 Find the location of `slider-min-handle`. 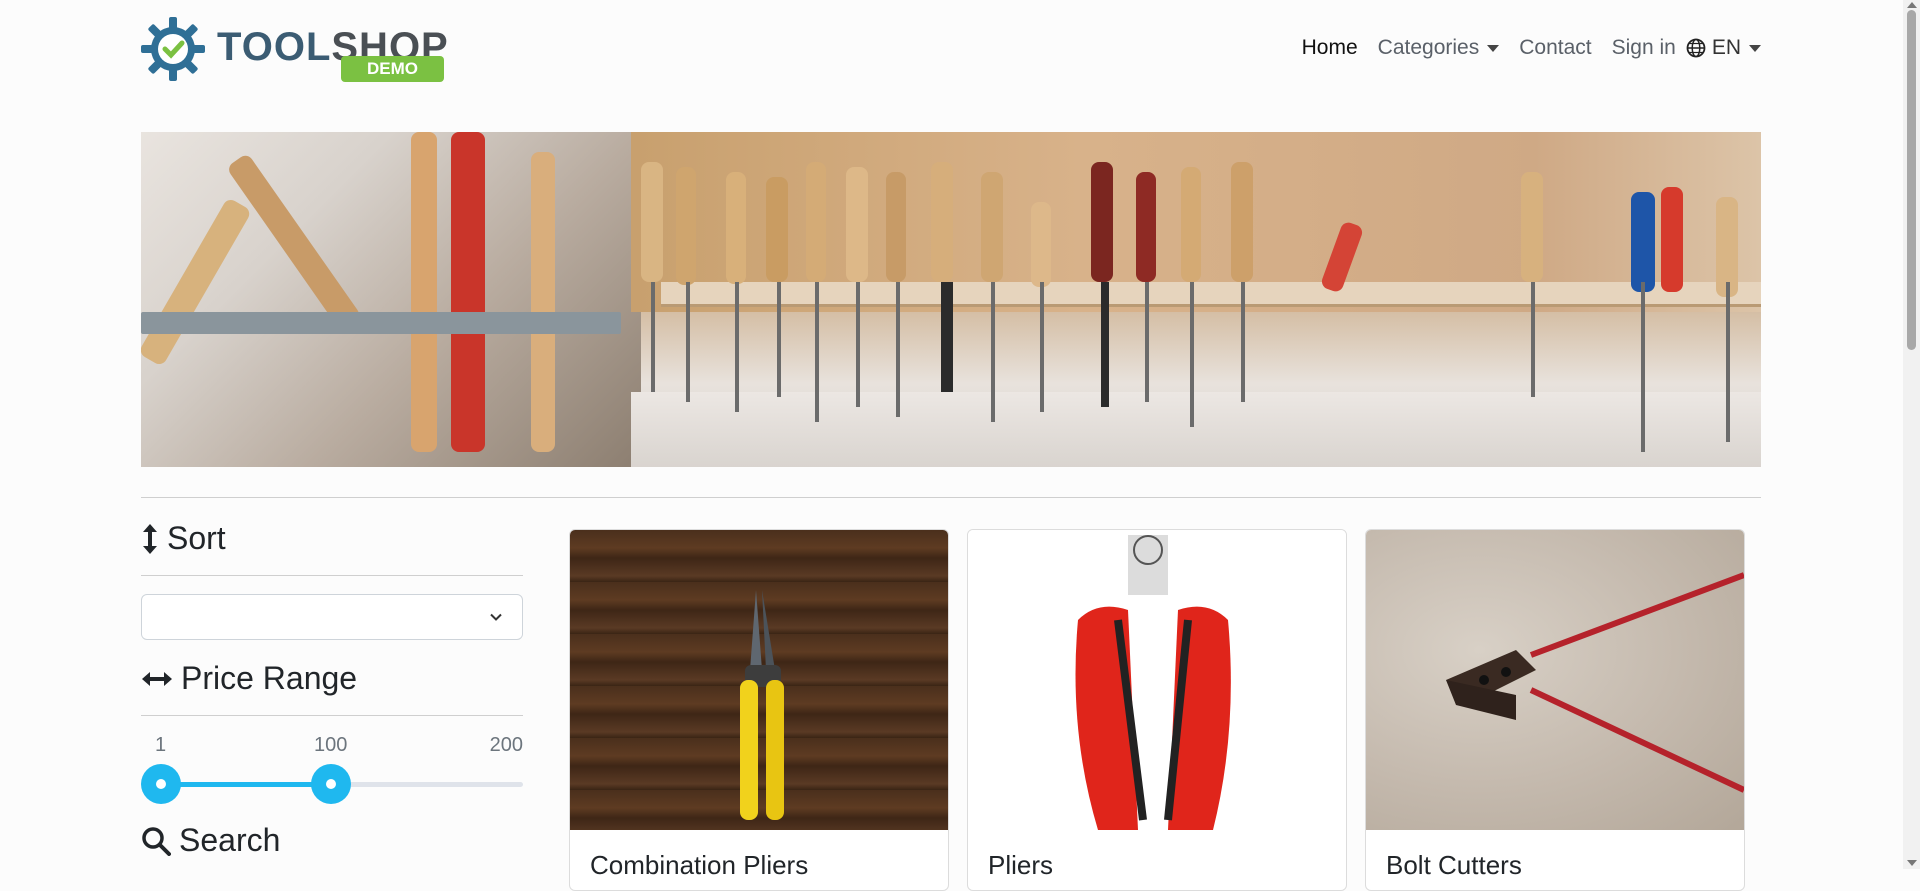

slider-min-handle is located at coordinates (161, 784).